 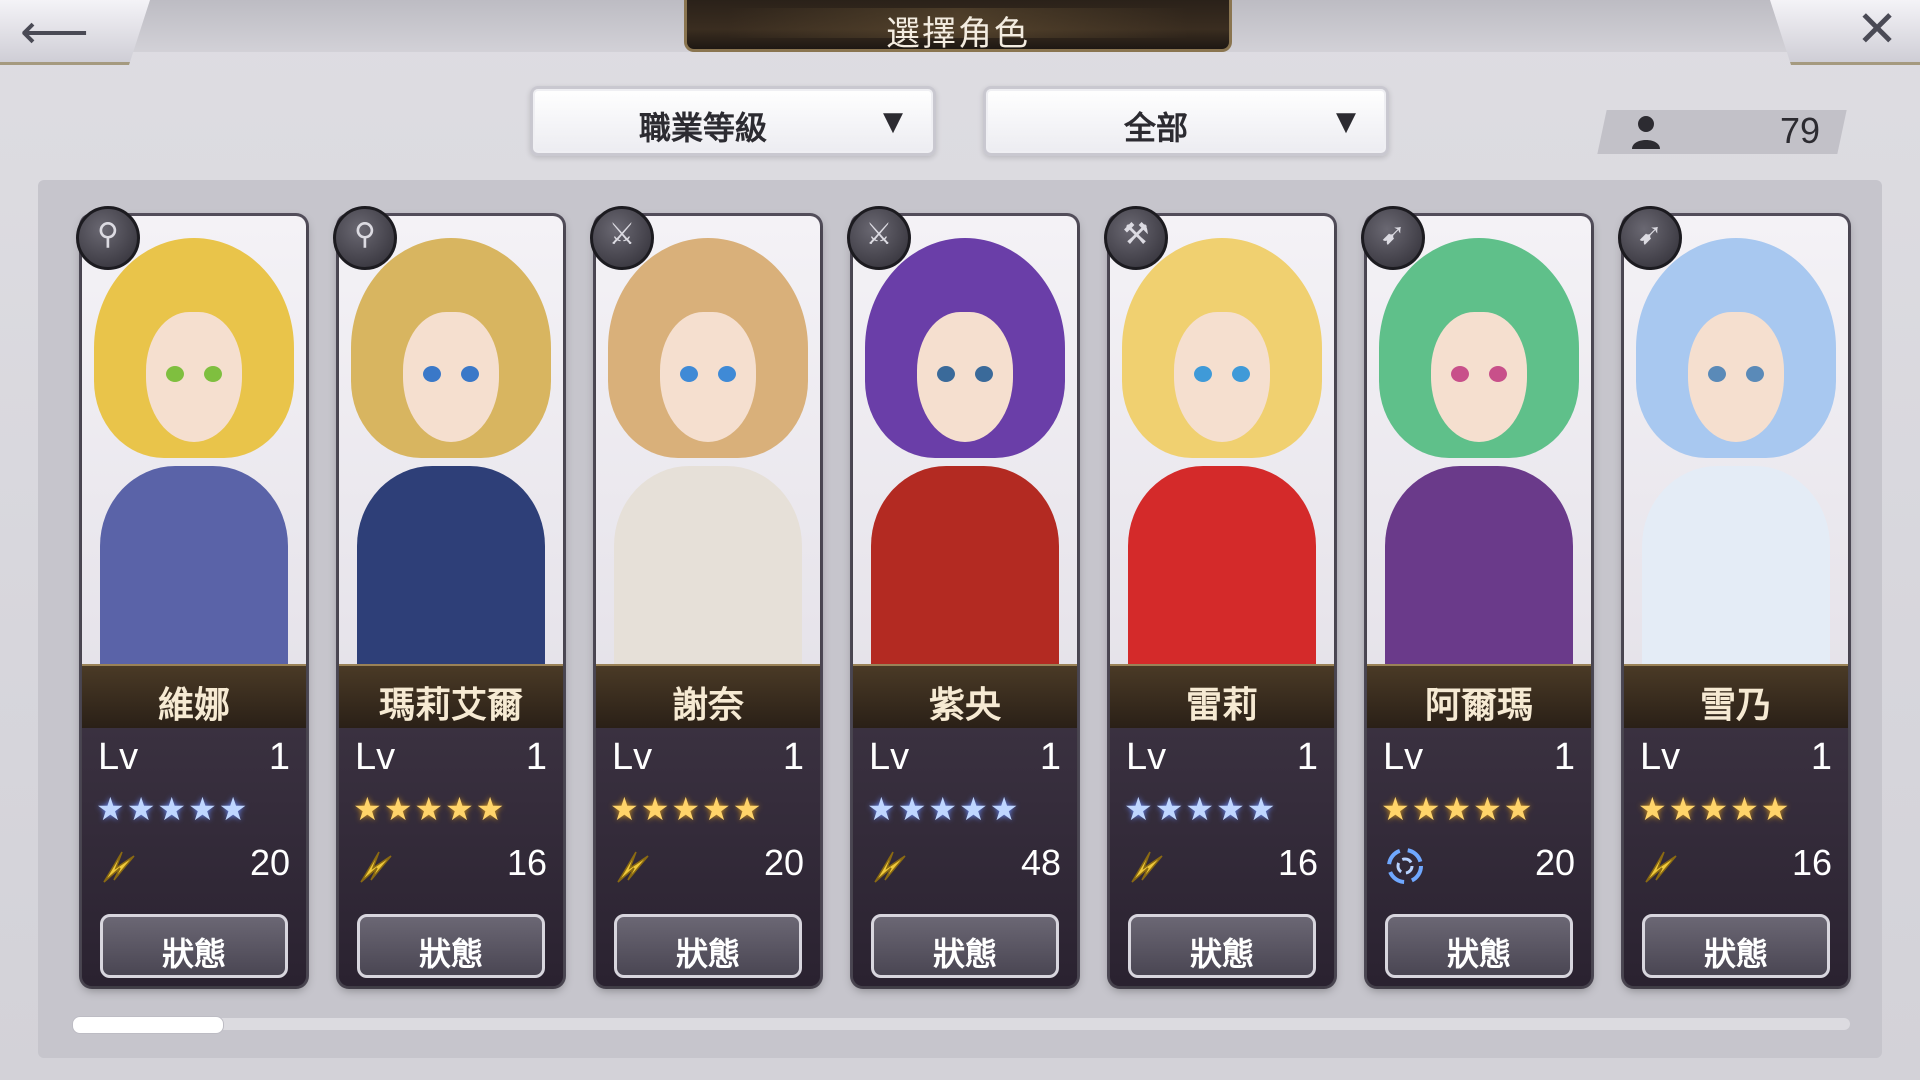 I want to click on vortex-element-icon, so click(x=1405, y=866).